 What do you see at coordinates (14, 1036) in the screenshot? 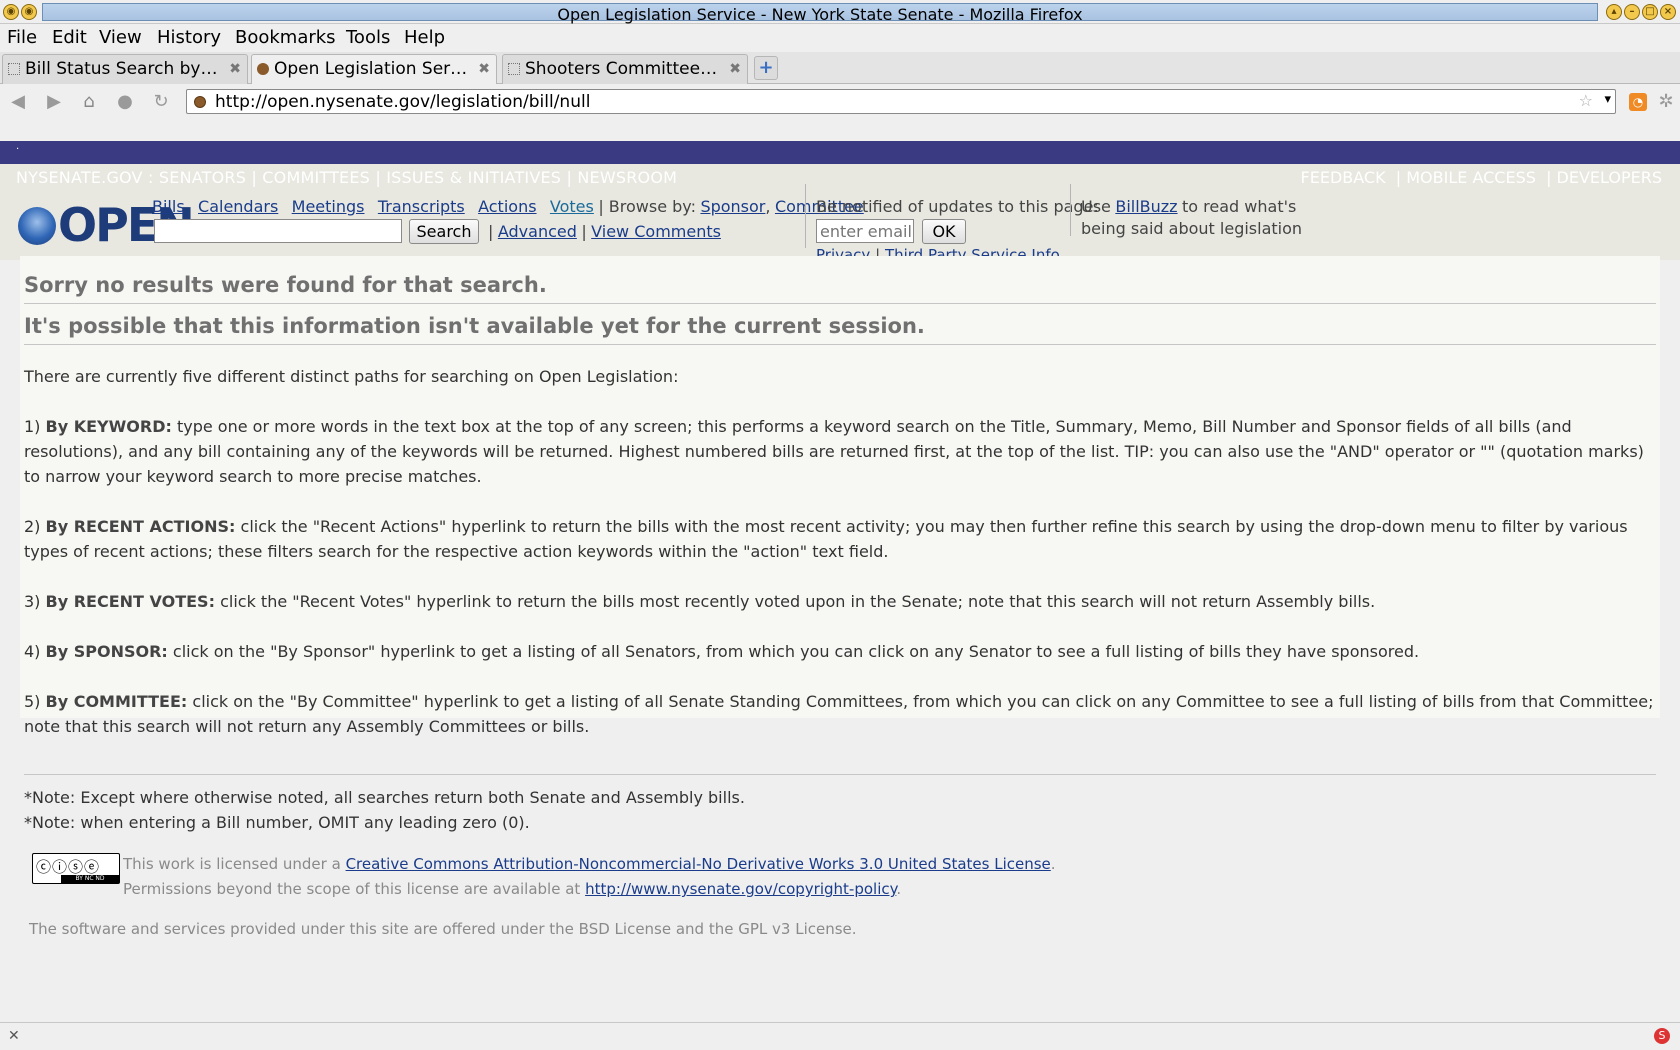
I see `close-status-icon: ✕` at bounding box center [14, 1036].